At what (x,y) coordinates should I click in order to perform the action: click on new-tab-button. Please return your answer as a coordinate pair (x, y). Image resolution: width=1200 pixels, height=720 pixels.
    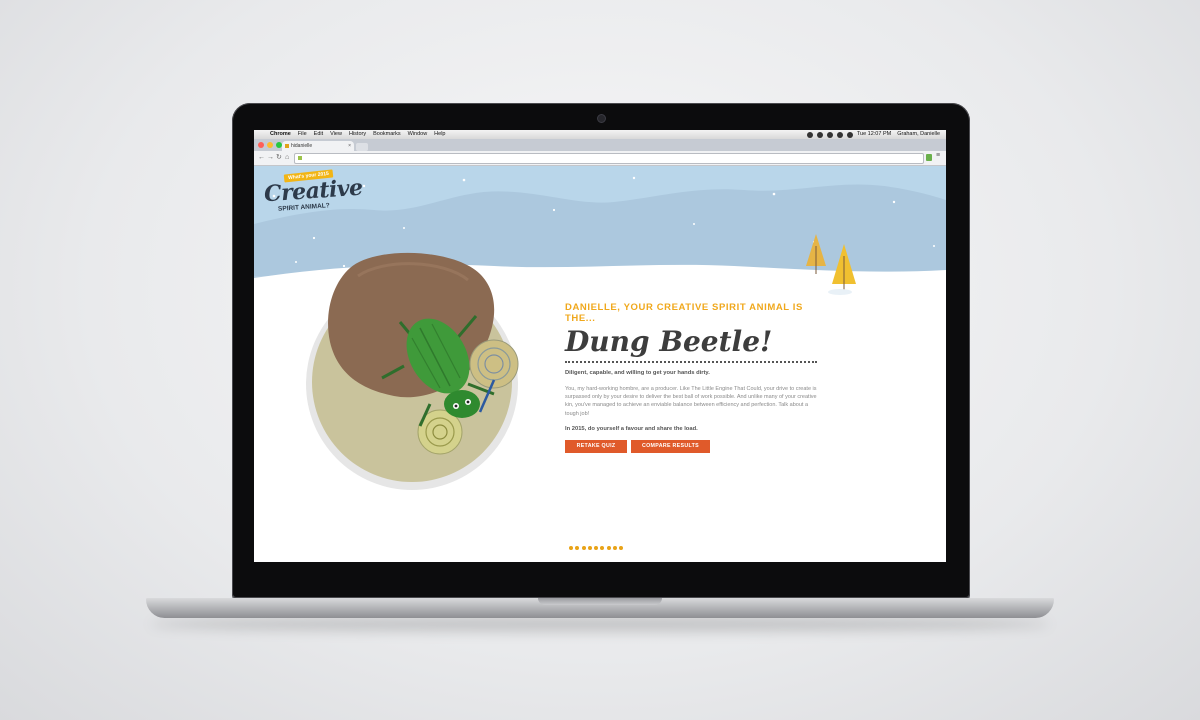
    Looking at the image, I should click on (362, 147).